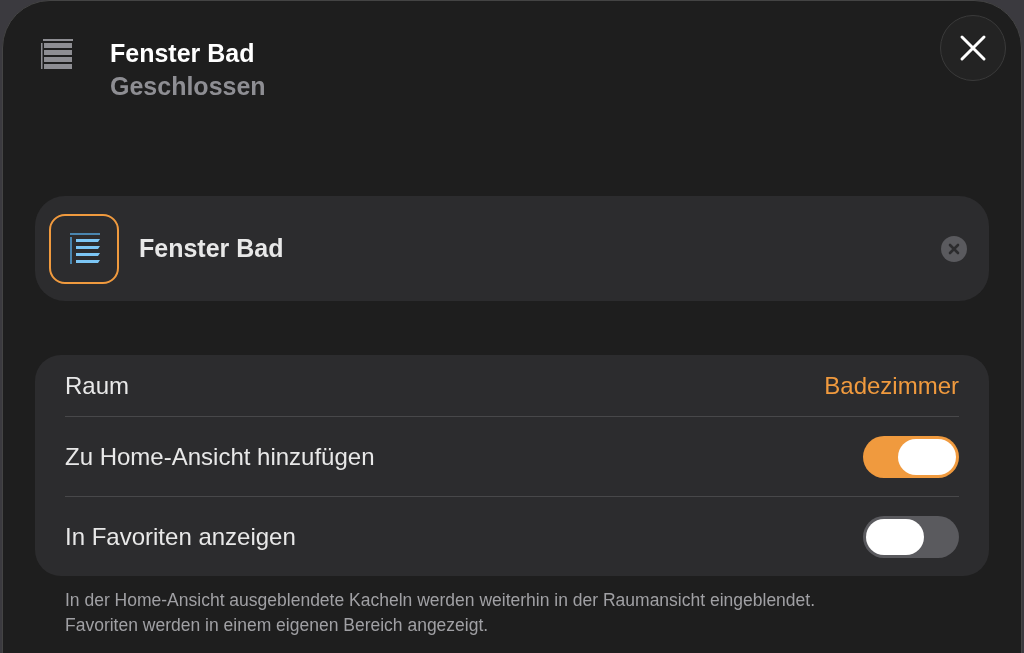 The height and width of the screenshot is (653, 1024). Describe the element at coordinates (84, 248) in the screenshot. I see `icon-tile` at that location.